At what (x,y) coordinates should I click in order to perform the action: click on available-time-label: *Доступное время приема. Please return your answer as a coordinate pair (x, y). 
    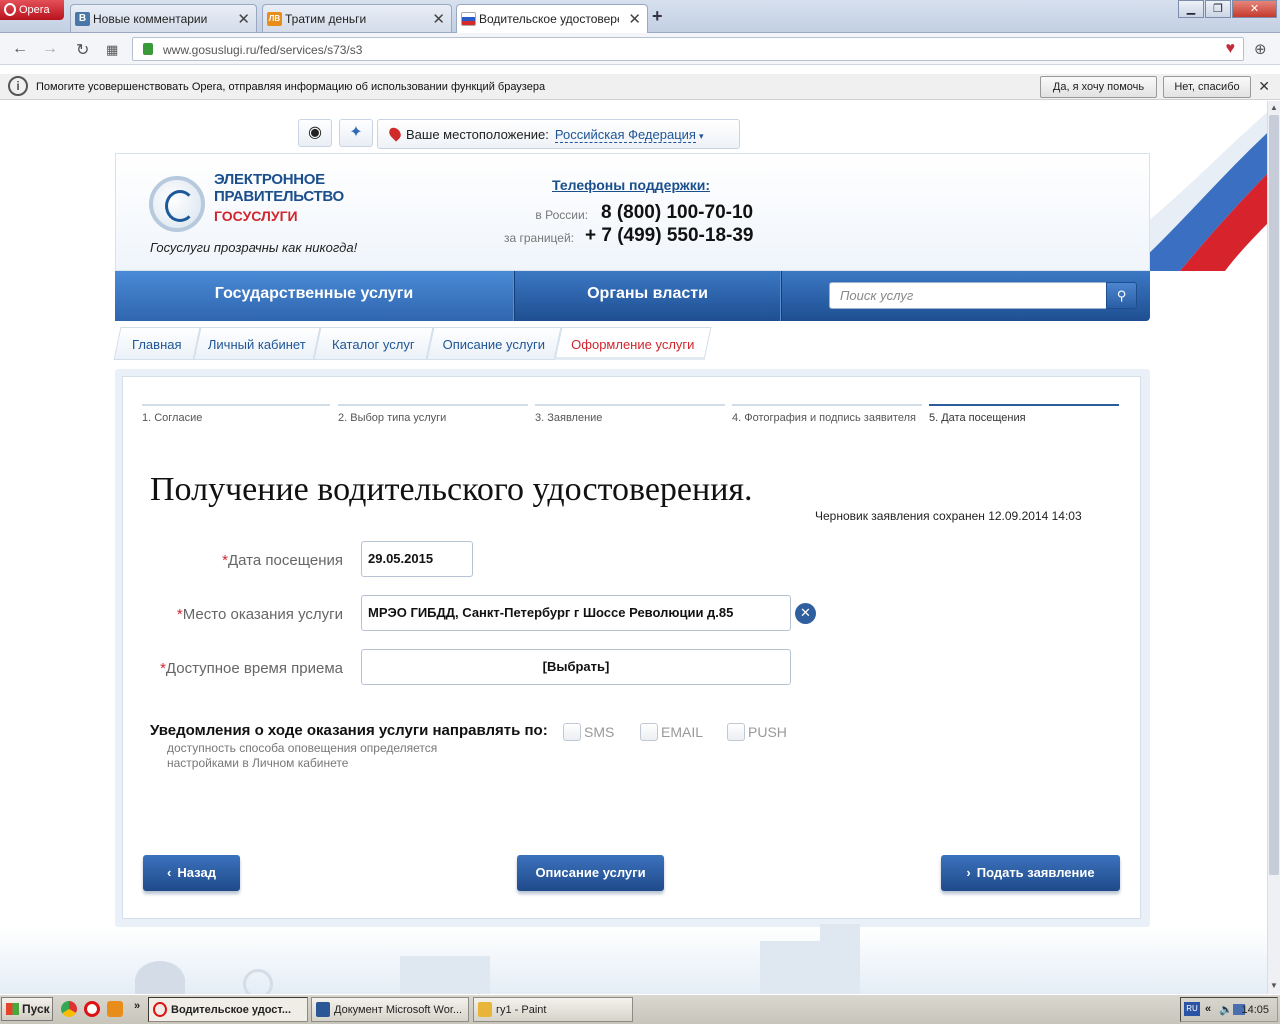
    Looking at the image, I should click on (251, 668).